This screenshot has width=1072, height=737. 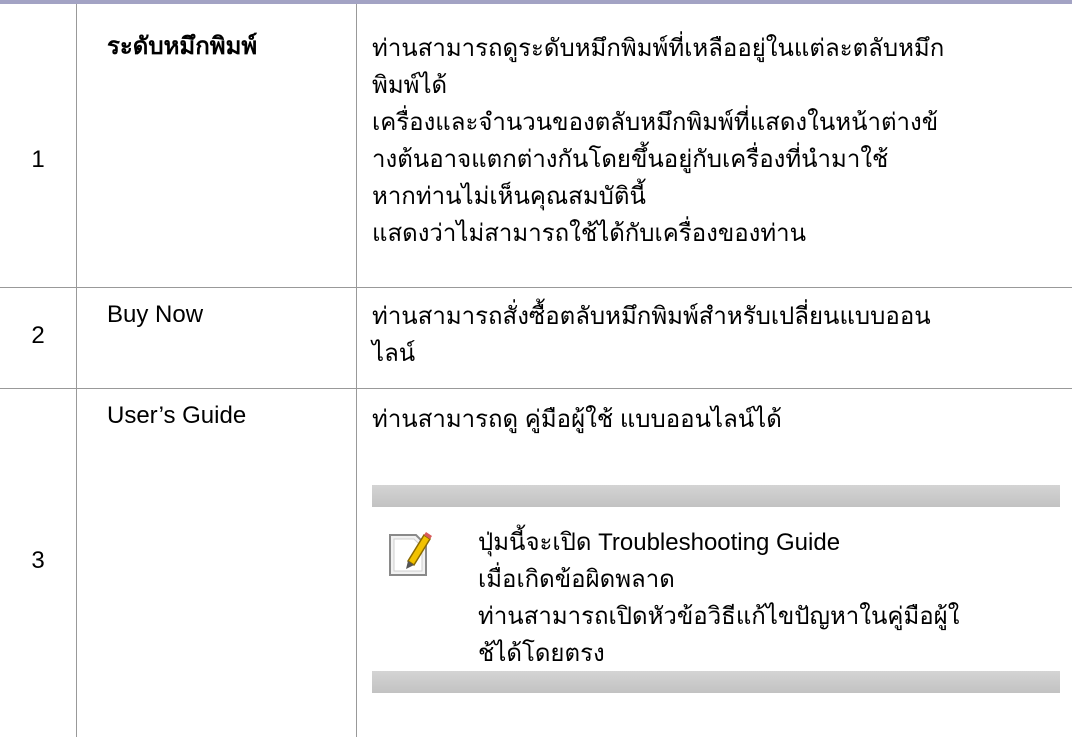 I want to click on note-emphasis: Troubleshooting Guide, so click(x=719, y=542).